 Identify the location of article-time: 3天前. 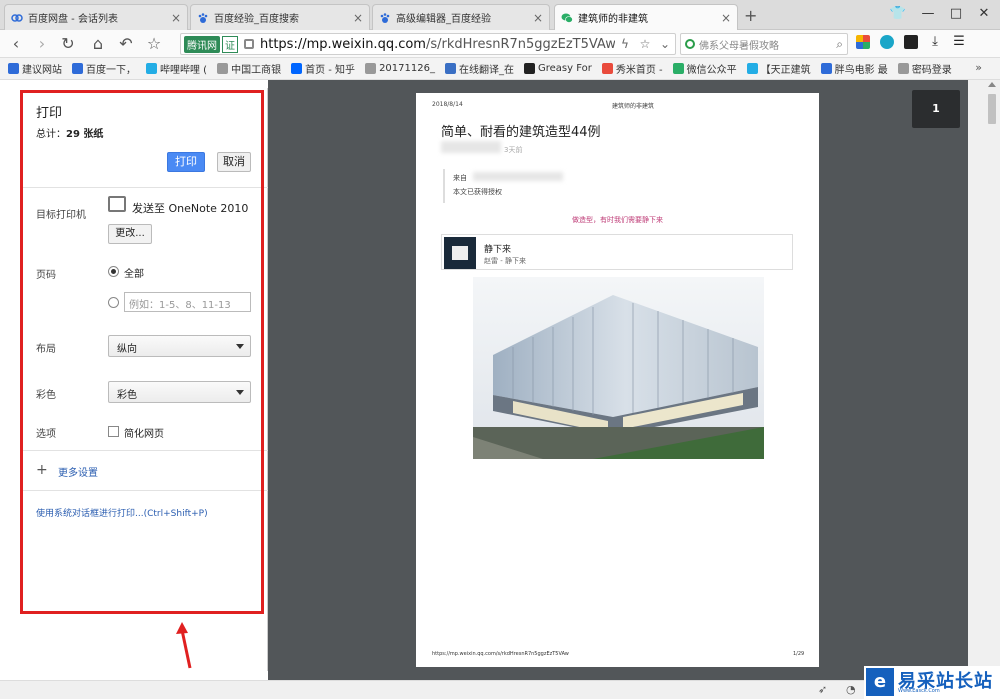
(513, 150).